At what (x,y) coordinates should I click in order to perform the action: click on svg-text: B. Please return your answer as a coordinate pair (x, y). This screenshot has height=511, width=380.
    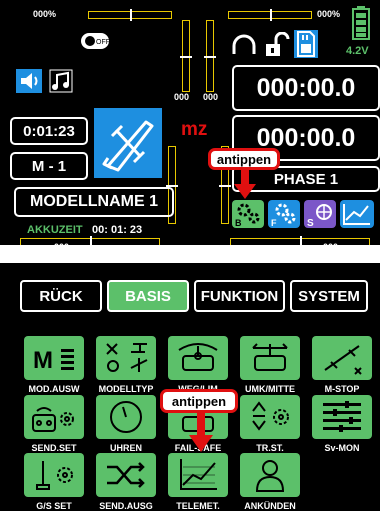
    Looking at the image, I should click on (238, 223).